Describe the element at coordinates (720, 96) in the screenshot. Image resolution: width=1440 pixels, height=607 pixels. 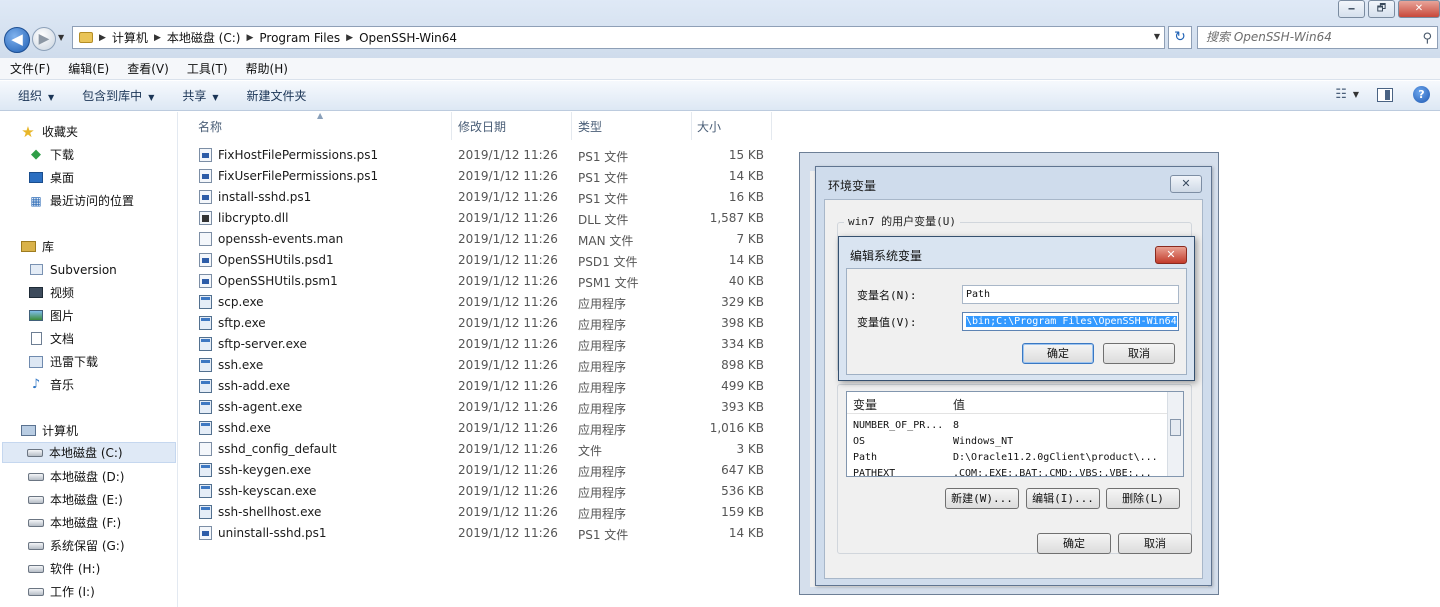
I see `command-bar: 组织 ▼ 包含到库中 ▼ 共享 ▼ 新建文件夹 ☷ ▼ ?` at that location.